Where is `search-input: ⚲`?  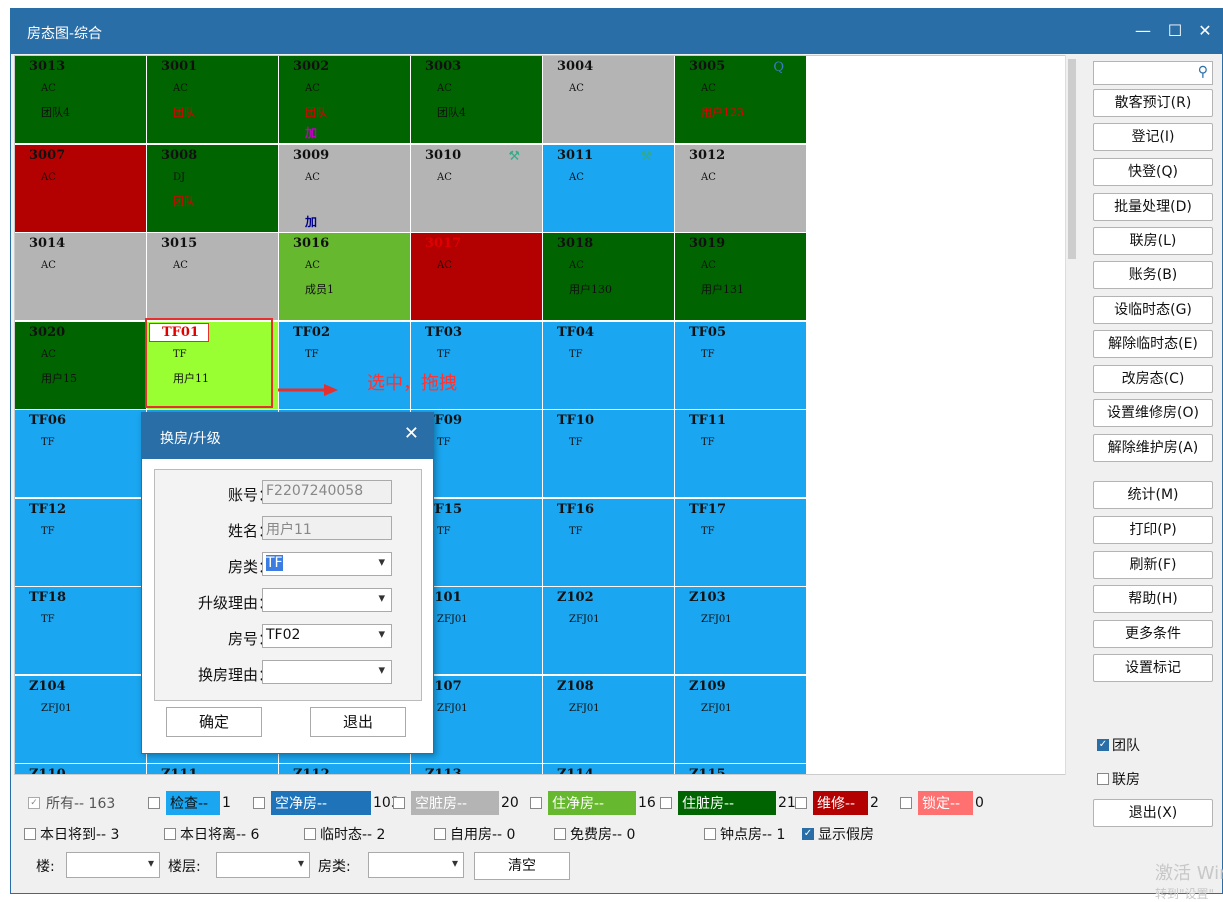 search-input: ⚲ is located at coordinates (1153, 73).